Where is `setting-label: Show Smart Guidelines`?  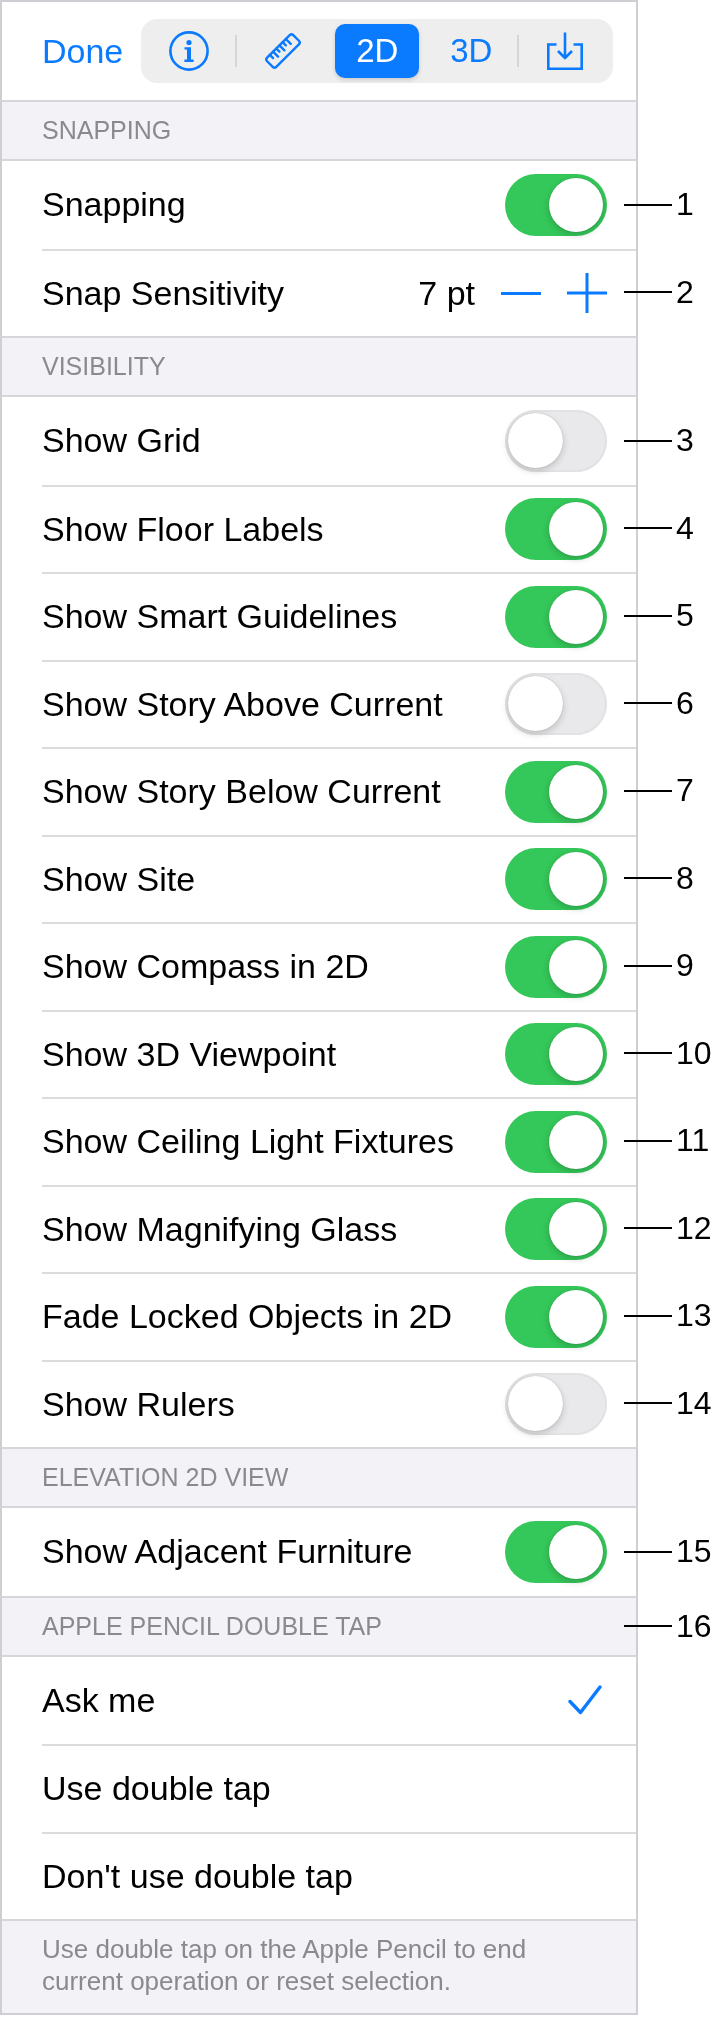 setting-label: Show Smart Guidelines is located at coordinates (220, 617).